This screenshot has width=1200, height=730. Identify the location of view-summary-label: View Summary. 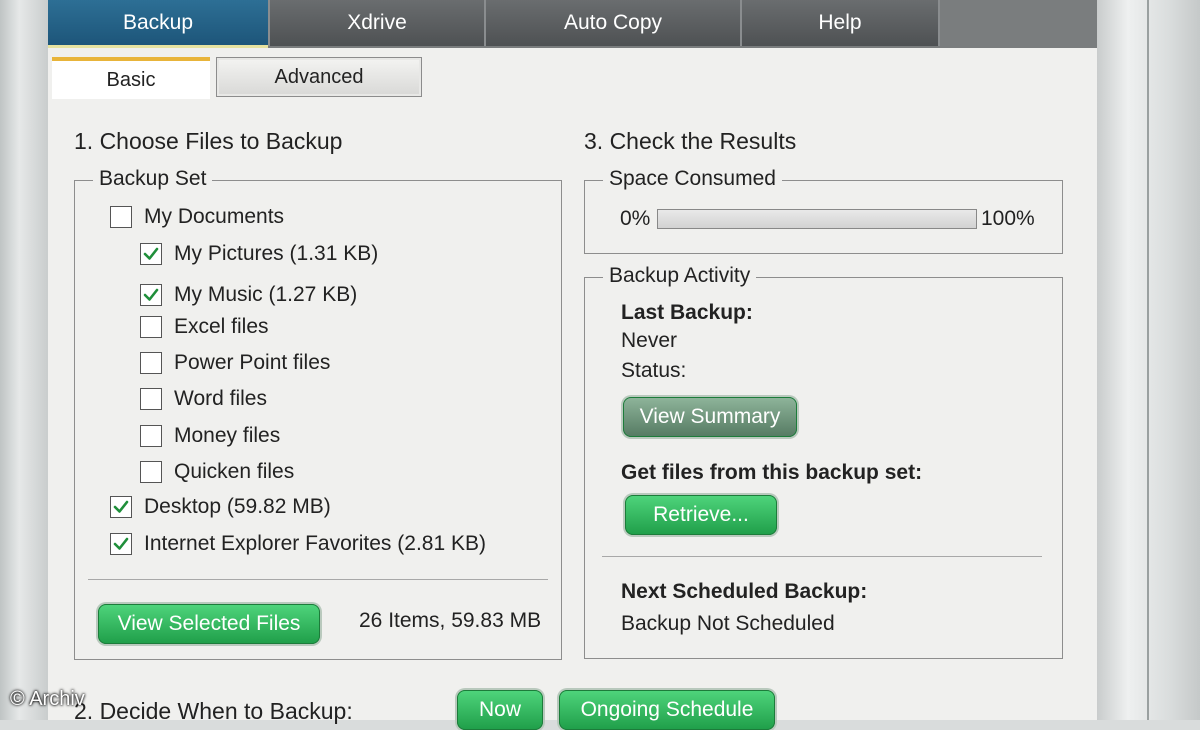
(710, 416).